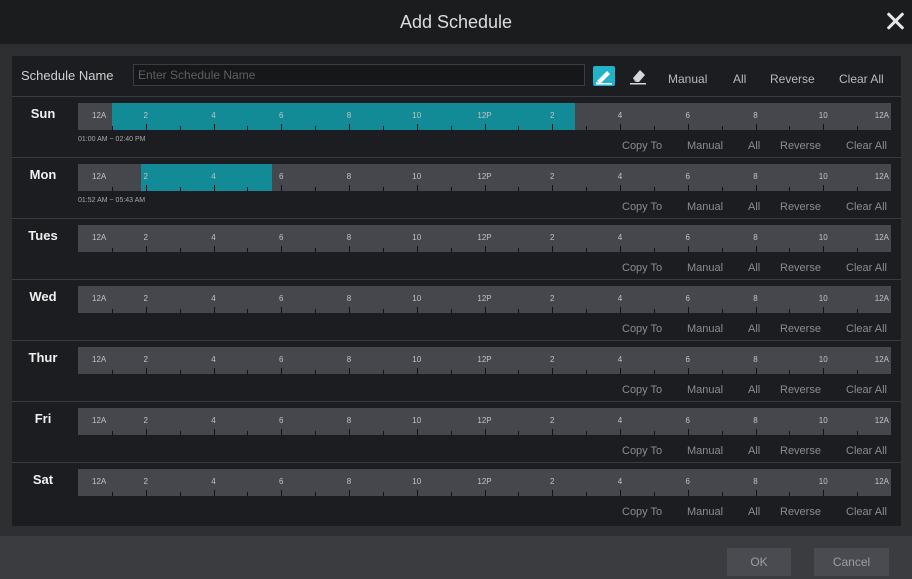  Describe the element at coordinates (895, 21) in the screenshot. I see `close-icon` at that location.